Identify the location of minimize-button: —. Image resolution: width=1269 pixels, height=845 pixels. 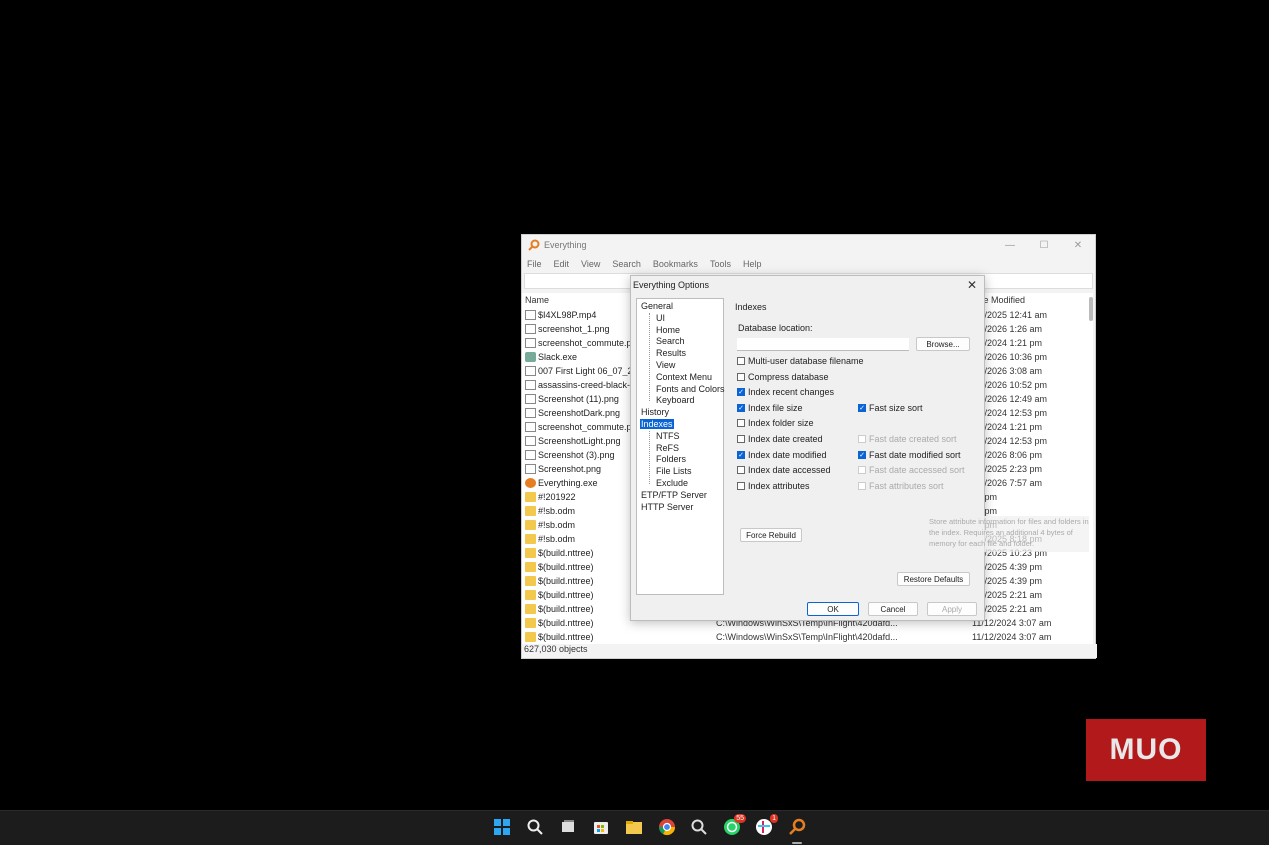
(1010, 245).